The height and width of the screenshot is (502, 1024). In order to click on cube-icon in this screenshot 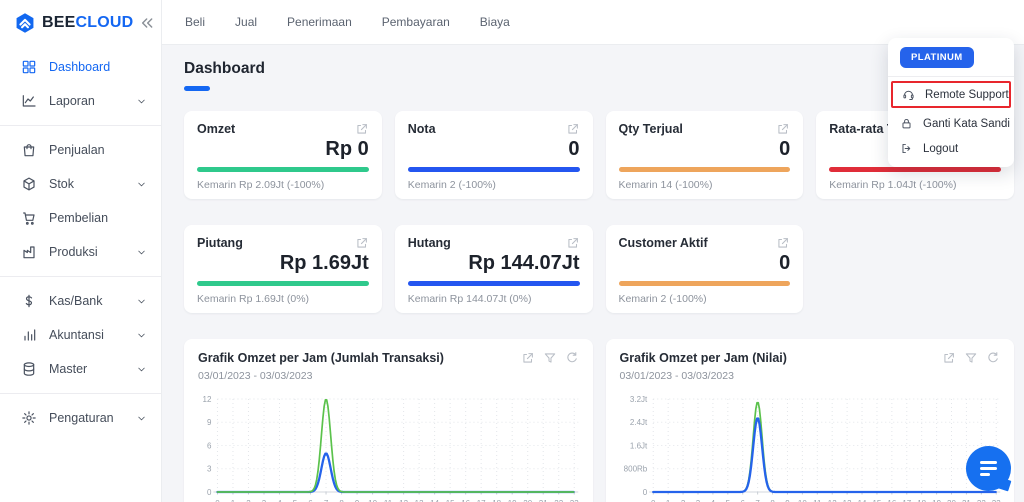, I will do `click(29, 184)`.